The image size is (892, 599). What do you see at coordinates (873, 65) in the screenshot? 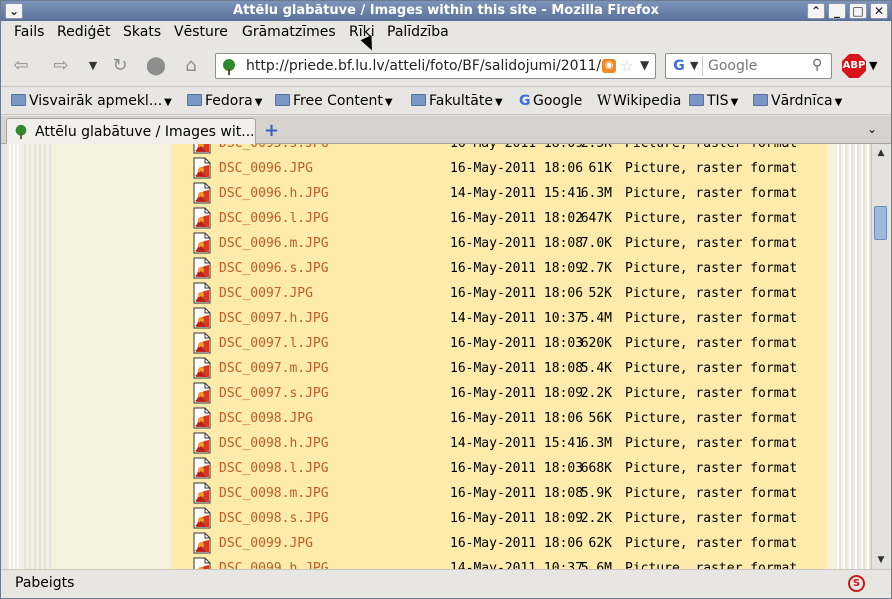
I see `adblock-dropdown-icon: ▼` at bounding box center [873, 65].